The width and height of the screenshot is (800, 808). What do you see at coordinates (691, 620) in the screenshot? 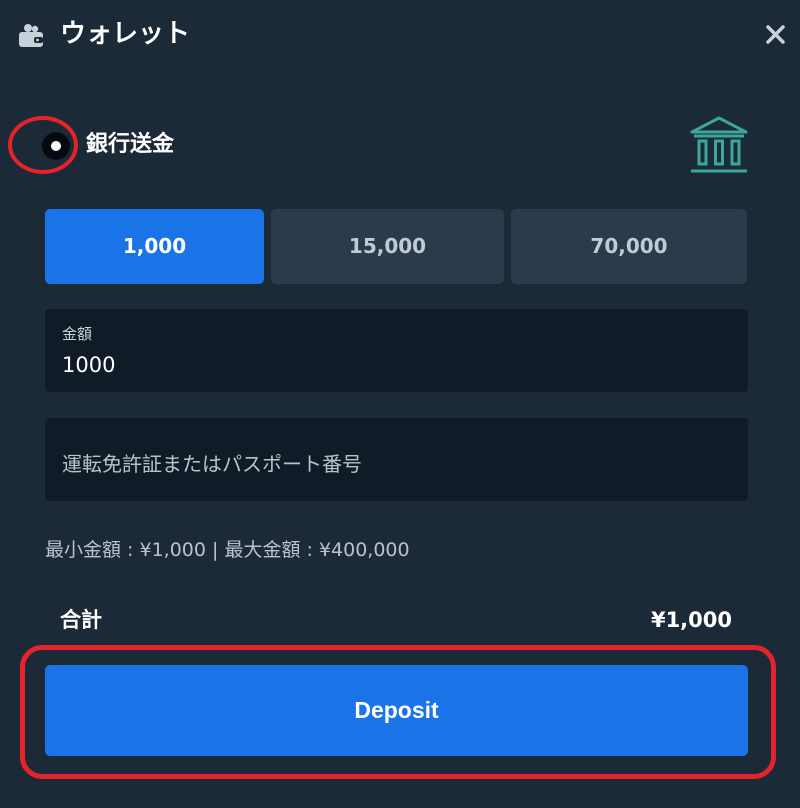
I see `total-value: ¥1,000` at bounding box center [691, 620].